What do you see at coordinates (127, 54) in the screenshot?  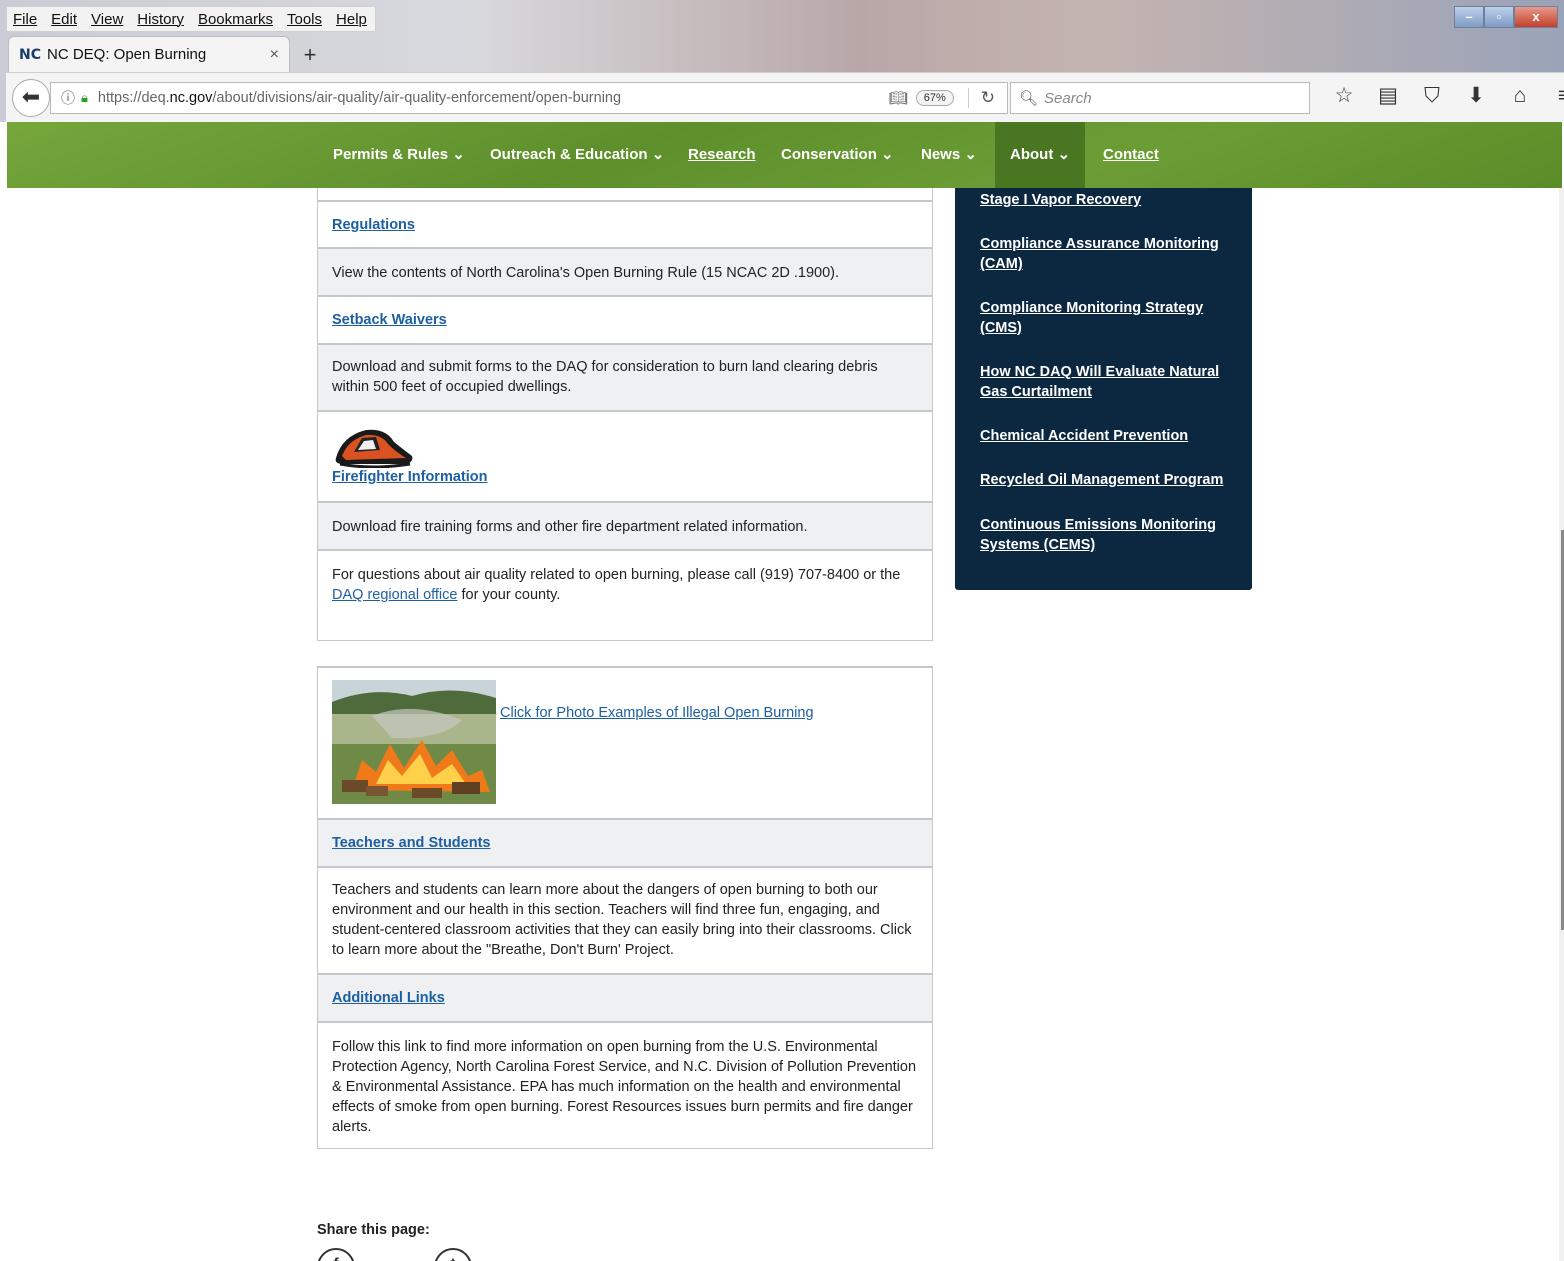 I see `tab-title: NC DEQ: Open Burning` at bounding box center [127, 54].